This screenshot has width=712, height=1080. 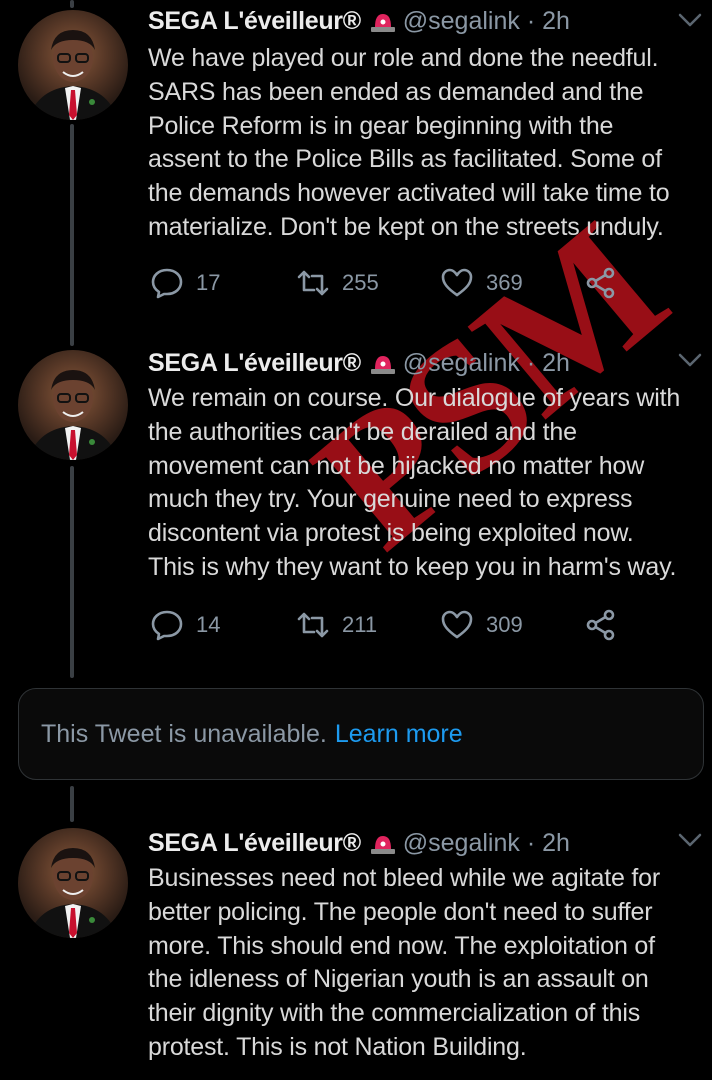 I want to click on like-button: 309, so click(x=481, y=625).